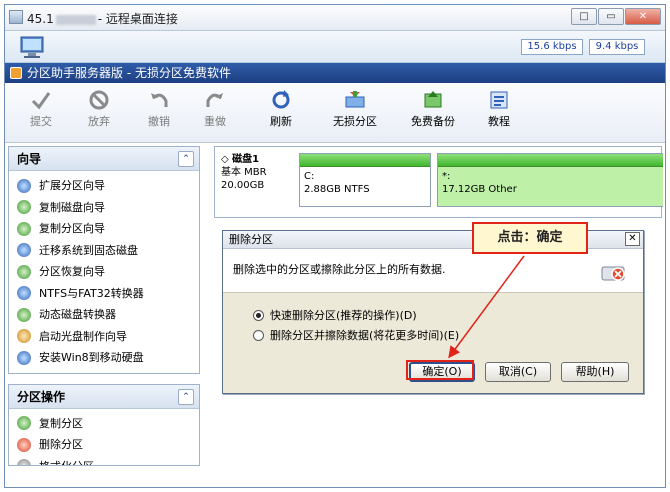 The width and height of the screenshot is (670, 492). I want to click on discard-icon, so click(99, 100).